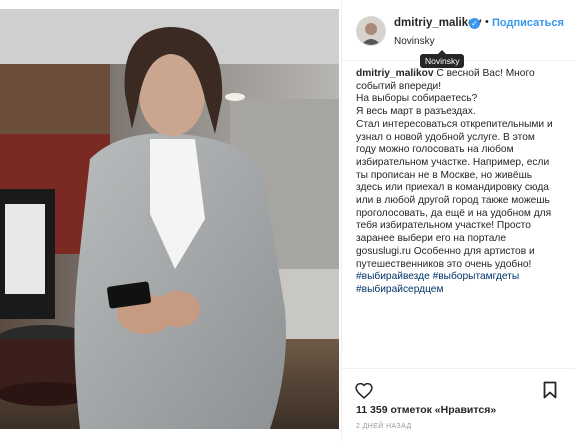 Image resolution: width=575 pixels, height=441 pixels. I want to click on caption-line: здесь или приехал в командировку сюда, so click(452, 188).